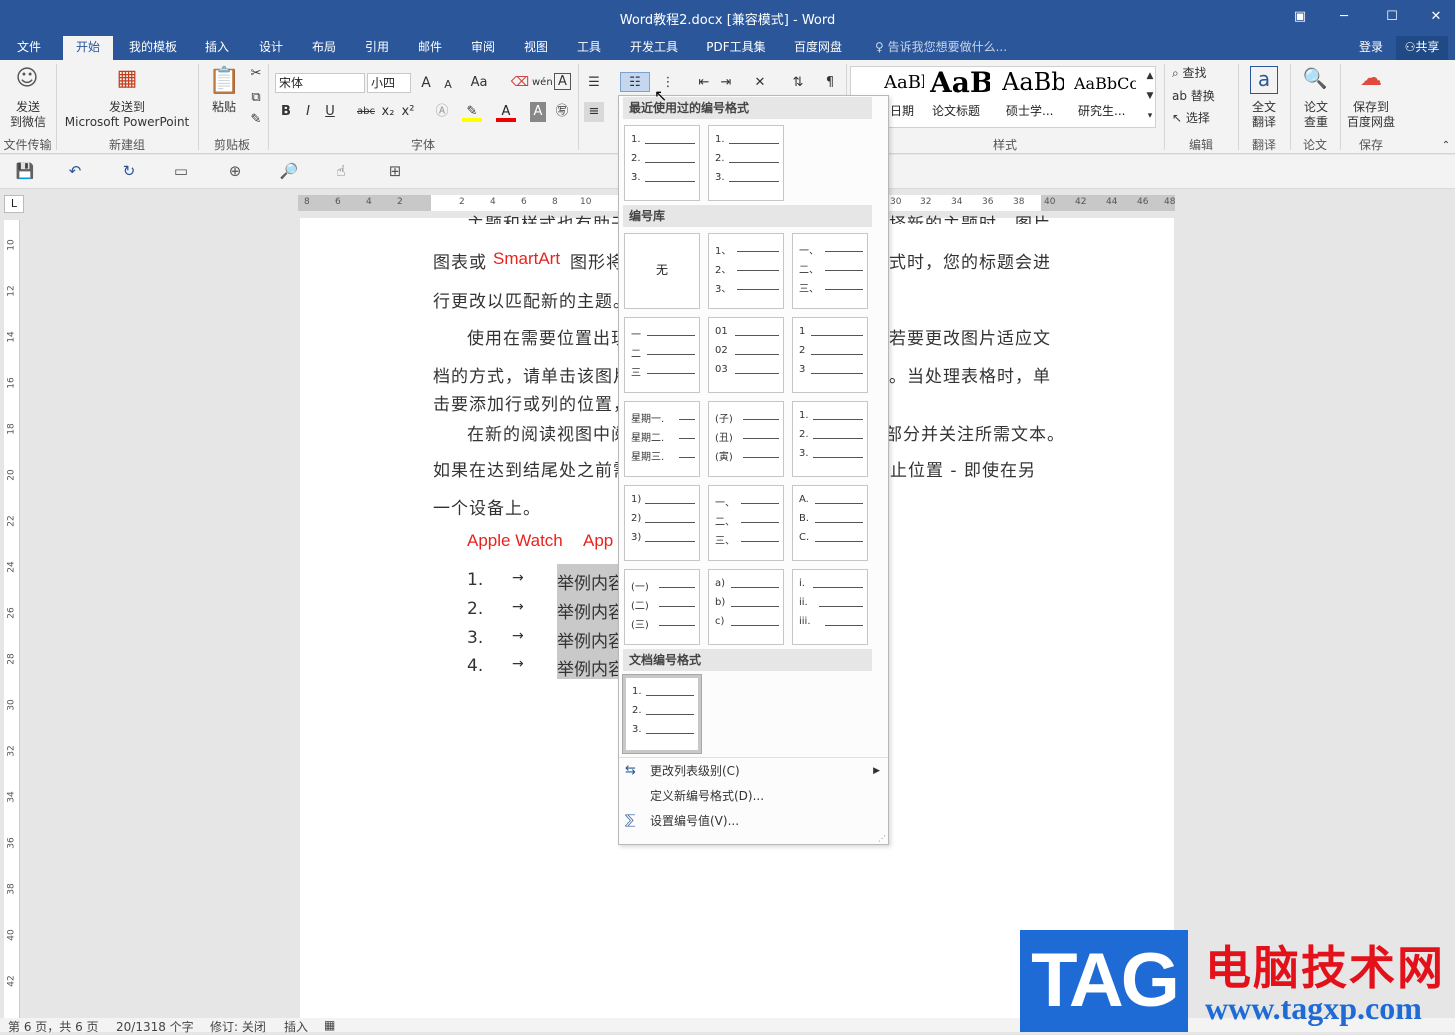 Image resolution: width=1455 pixels, height=1035 pixels. What do you see at coordinates (746, 355) in the screenshot?
I see `numbering-option-zero-padded: 01 02 03` at bounding box center [746, 355].